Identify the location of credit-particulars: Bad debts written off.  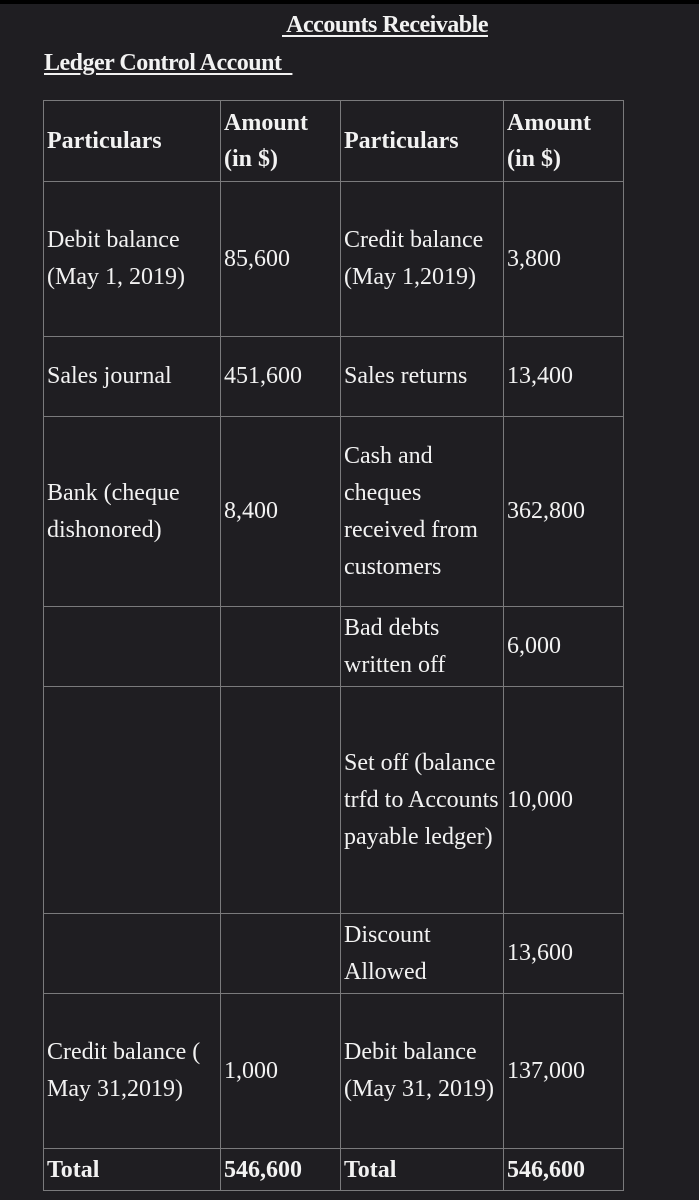
(422, 646).